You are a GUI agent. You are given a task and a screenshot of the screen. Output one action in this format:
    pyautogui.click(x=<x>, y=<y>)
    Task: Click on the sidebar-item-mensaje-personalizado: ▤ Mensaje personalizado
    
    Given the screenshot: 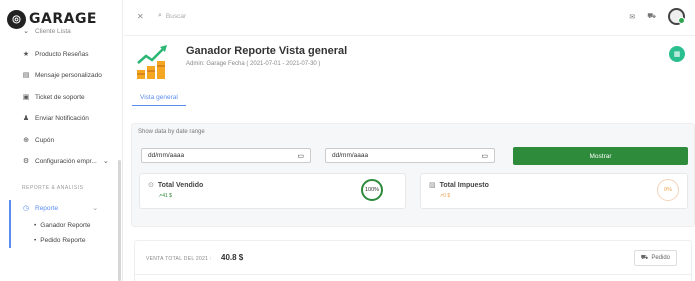 What is the action you would take?
    pyautogui.click(x=62, y=75)
    